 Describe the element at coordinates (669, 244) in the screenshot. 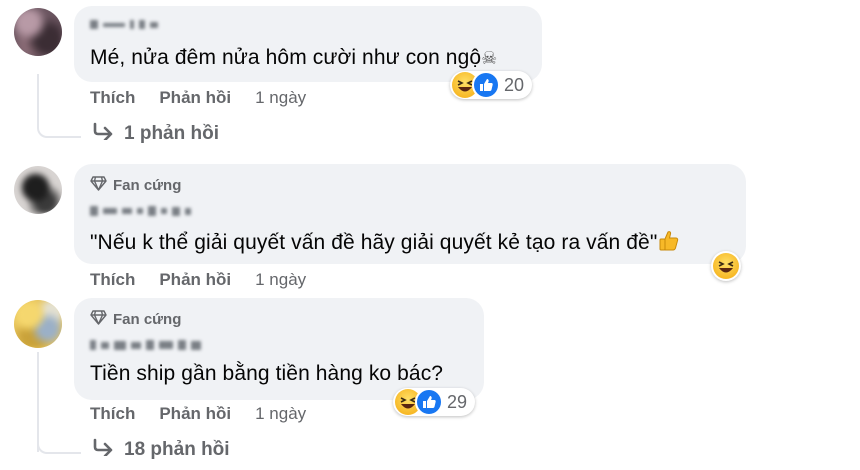

I see `thumbs-up-emoji-icon` at that location.